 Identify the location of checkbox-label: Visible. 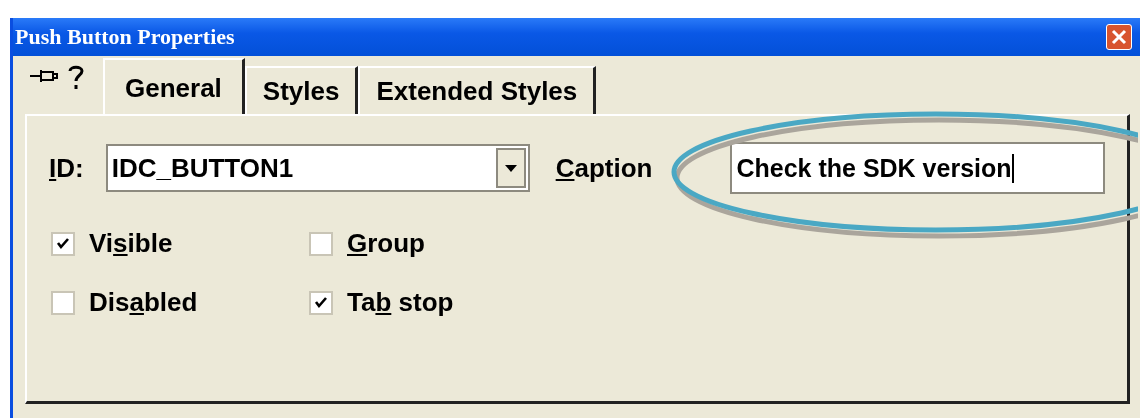
(131, 243).